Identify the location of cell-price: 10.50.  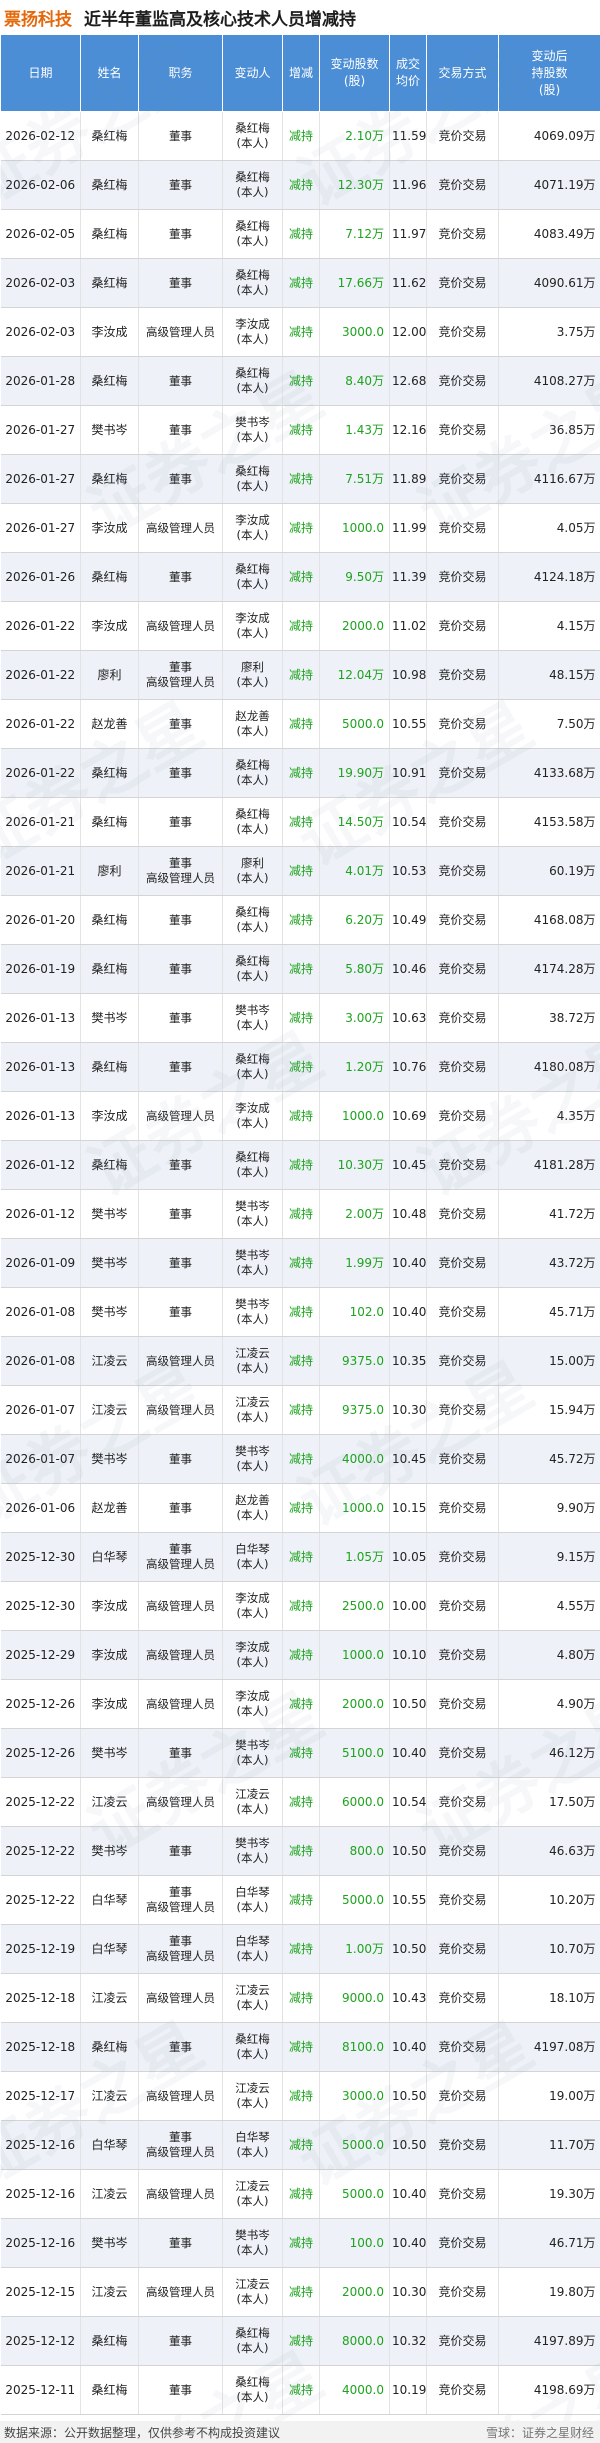
(408, 1949).